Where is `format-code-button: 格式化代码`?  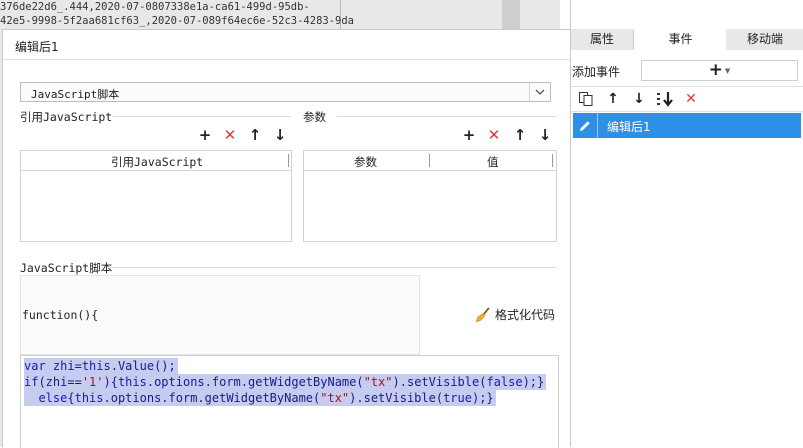 format-code-button: 格式化代码 is located at coordinates (515, 314).